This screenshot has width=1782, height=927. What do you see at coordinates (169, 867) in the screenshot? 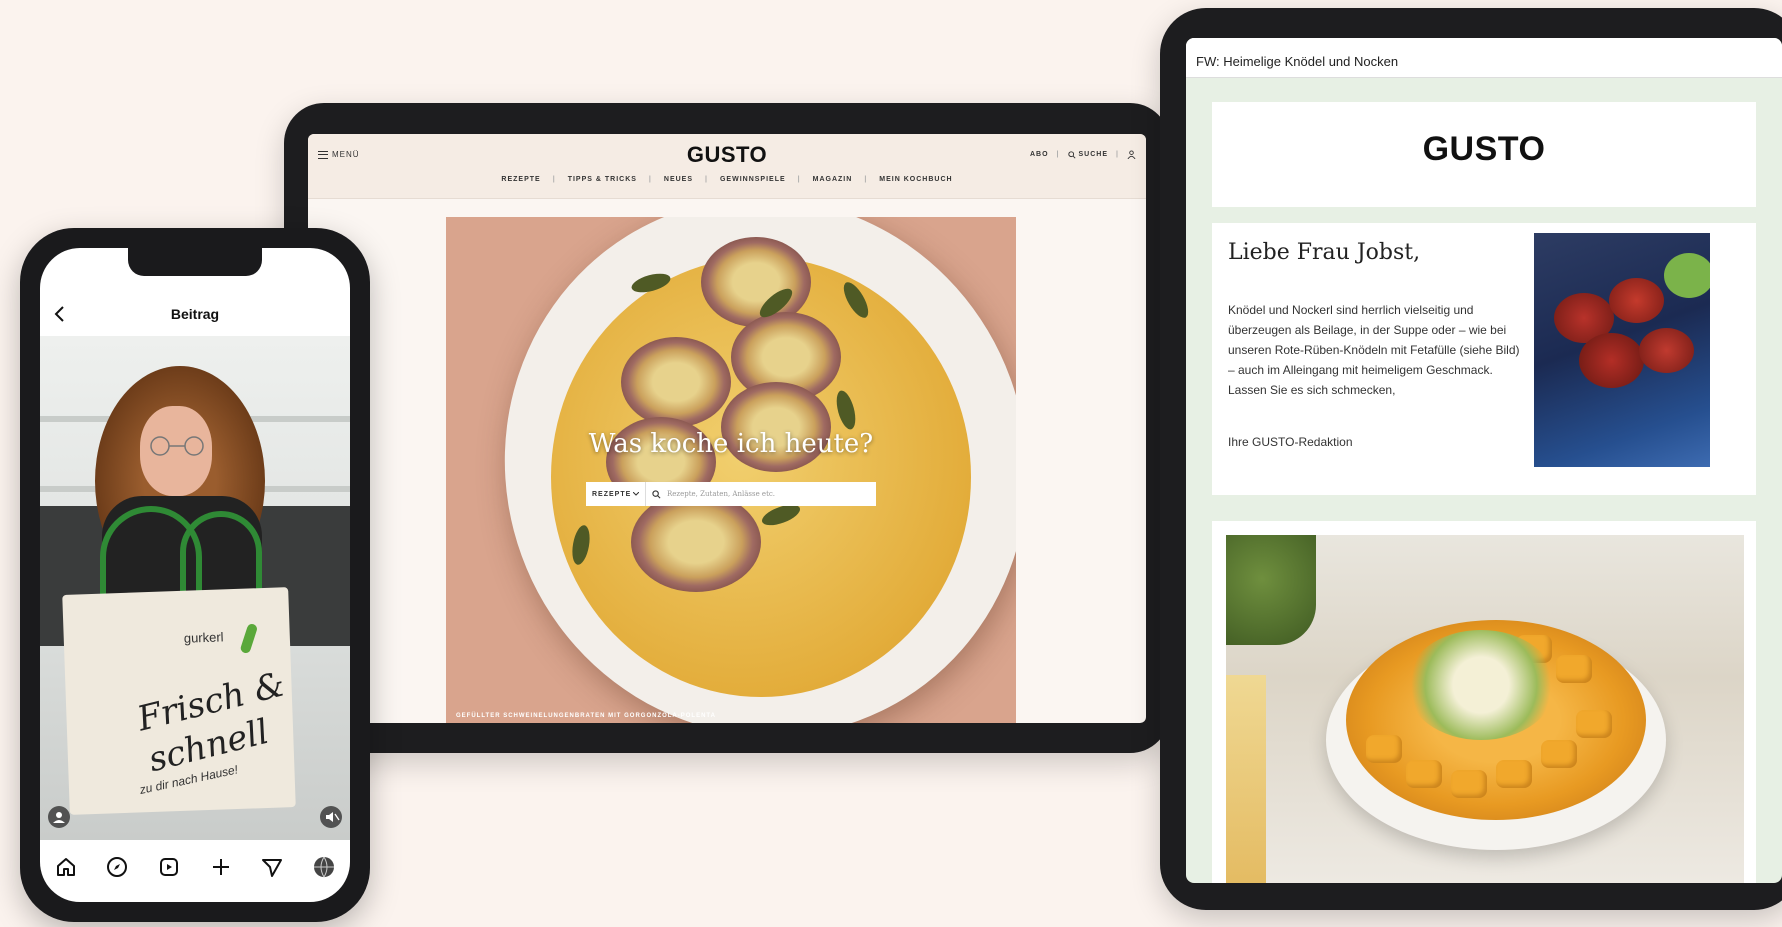
I see `reels-icon` at bounding box center [169, 867].